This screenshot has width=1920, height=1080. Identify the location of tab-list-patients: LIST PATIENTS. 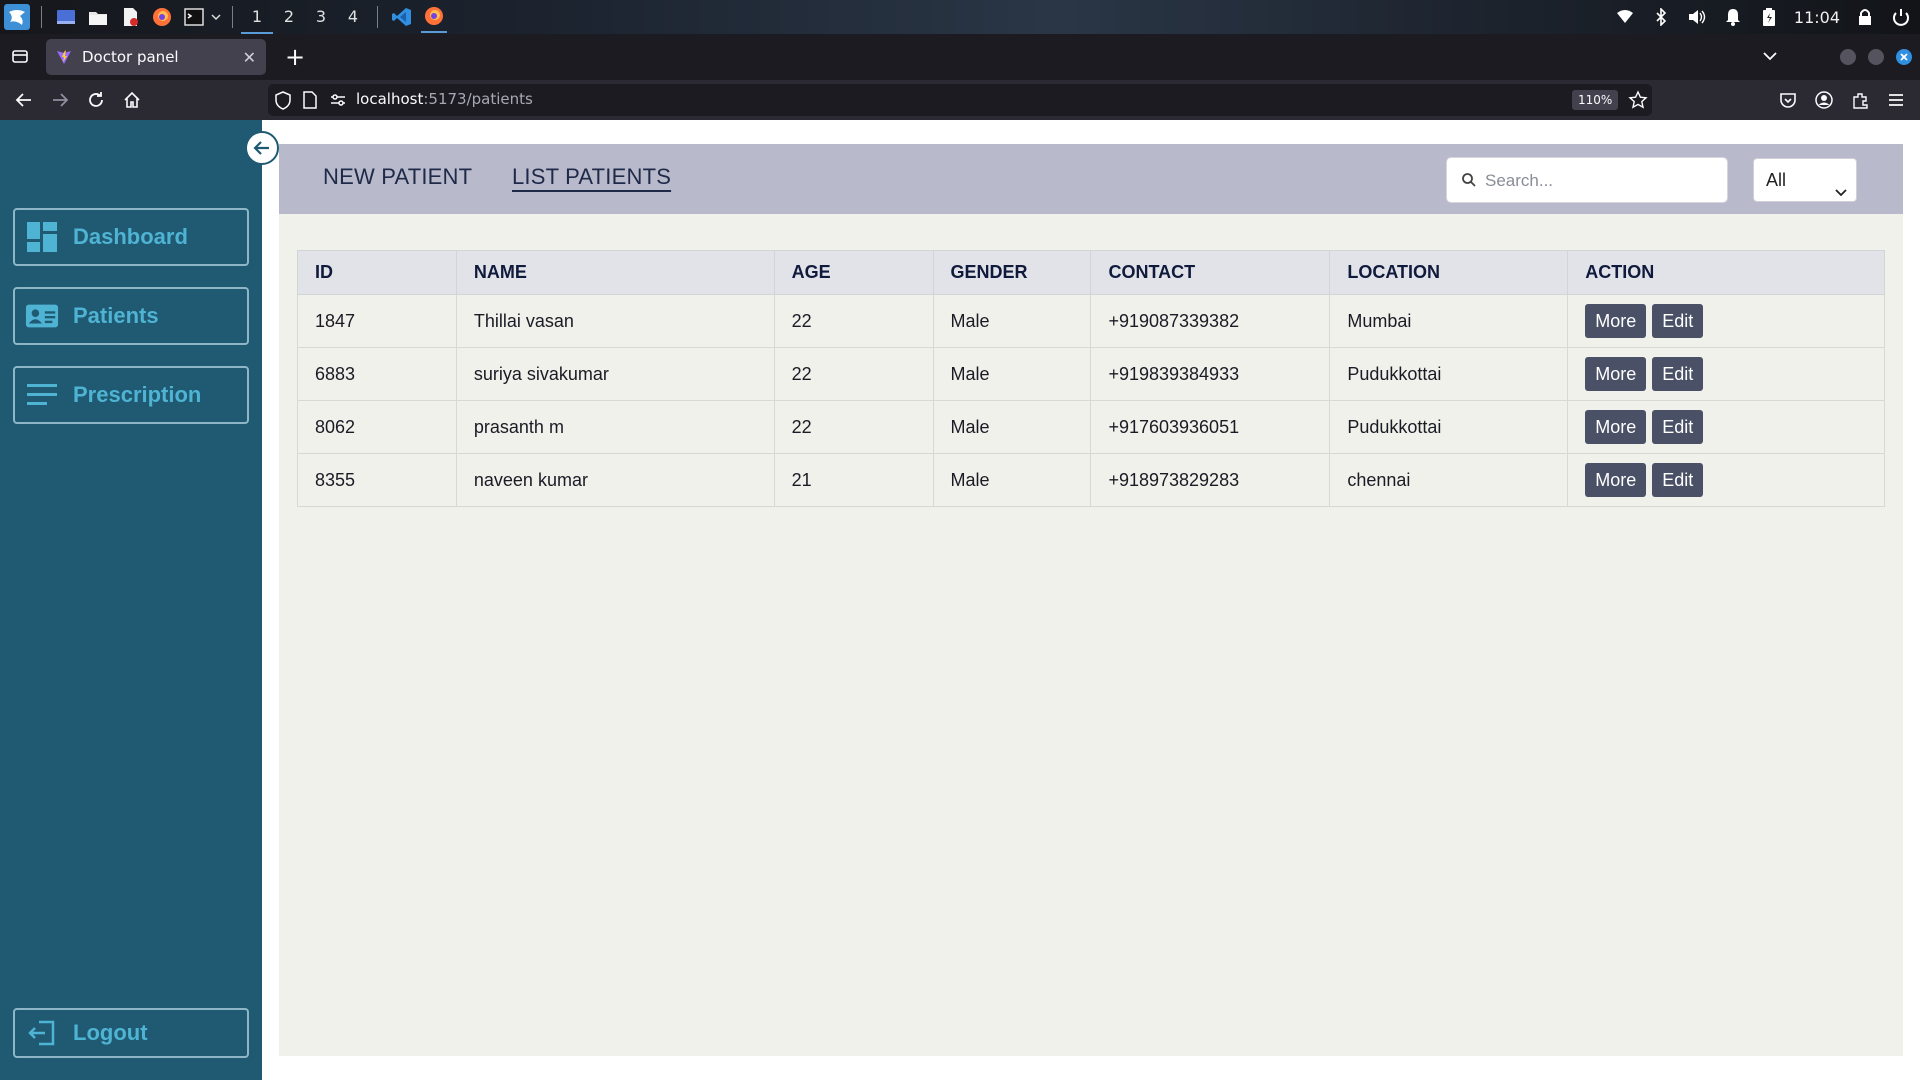
(591, 177).